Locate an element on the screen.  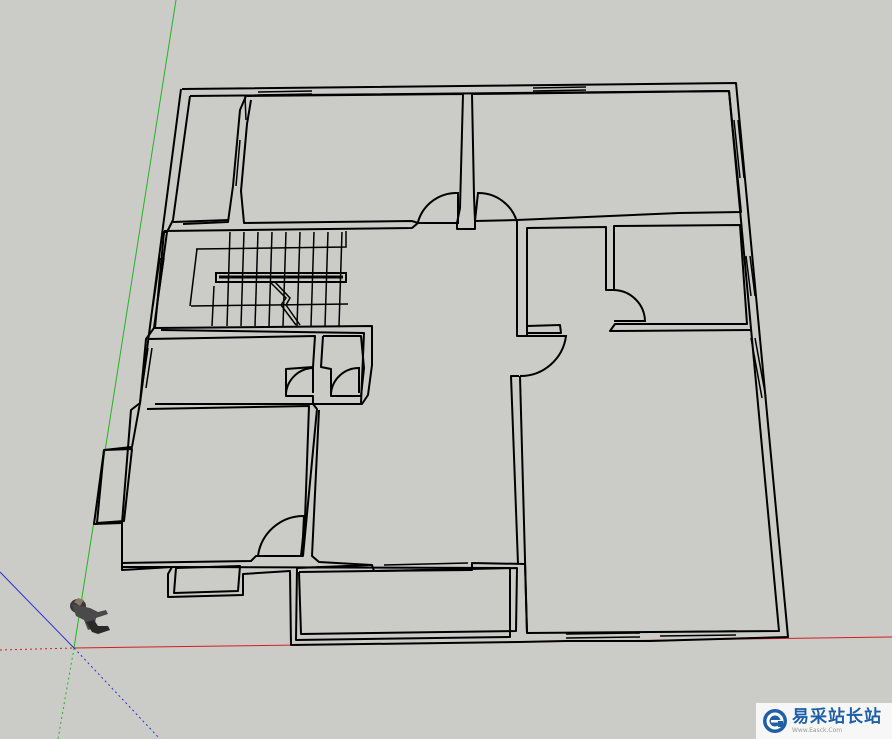
watermark-badge: 易采站长站 Www.Easck.Com is located at coordinates (824, 721).